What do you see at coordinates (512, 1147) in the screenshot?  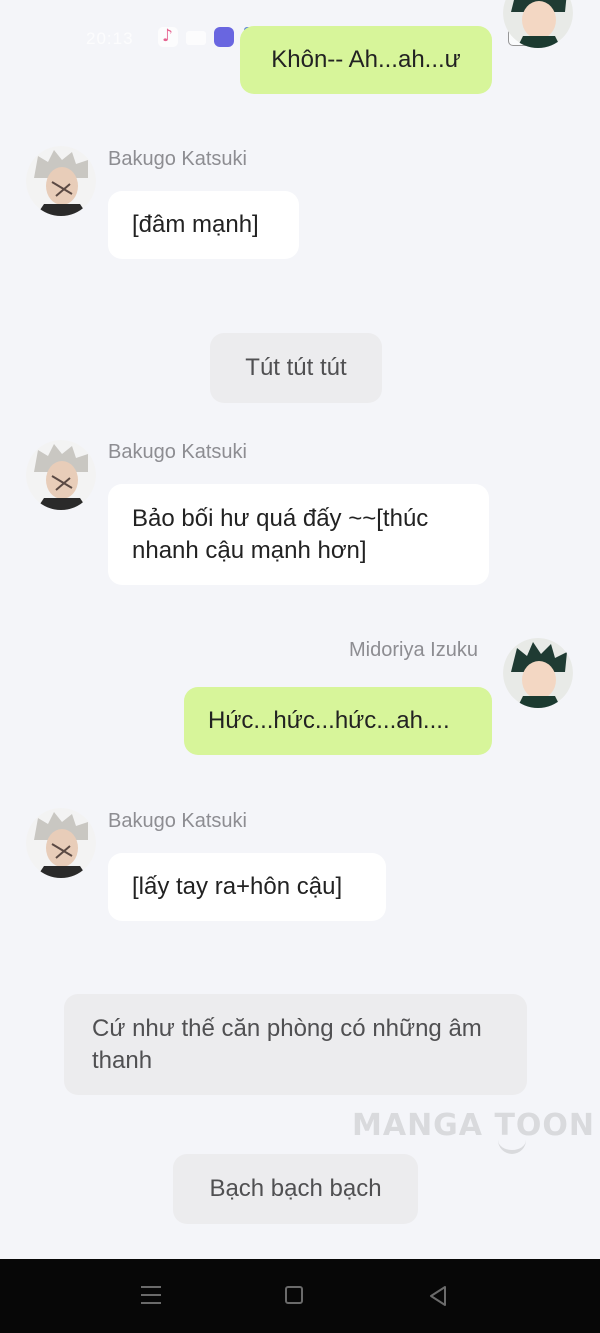 I see `watermark-smile-icon` at bounding box center [512, 1147].